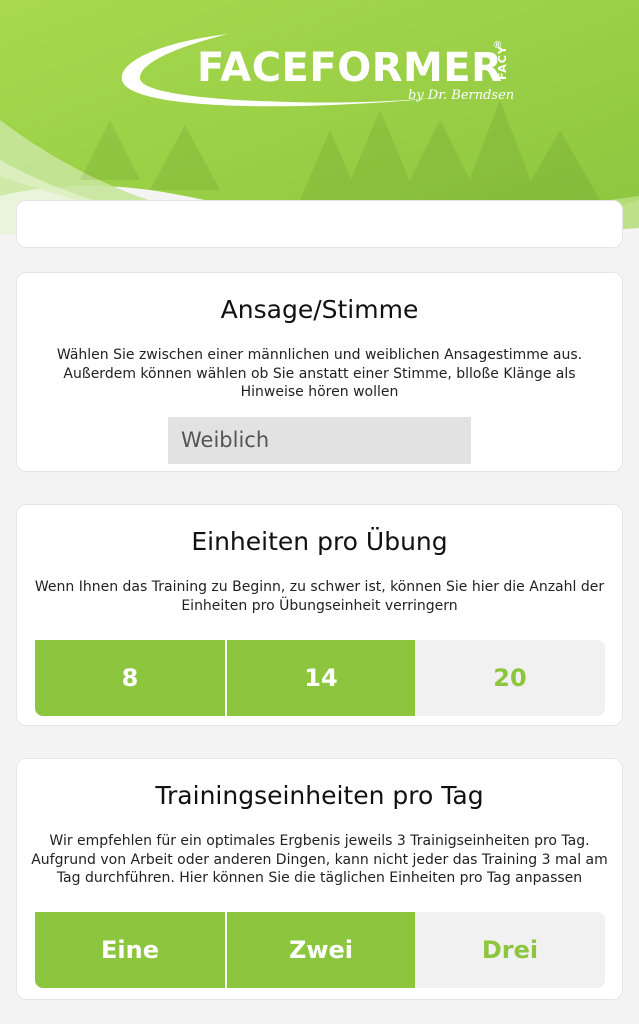  What do you see at coordinates (319, 795) in the screenshot?
I see `daily-title: Trainingseinheiten pro Tag` at bounding box center [319, 795].